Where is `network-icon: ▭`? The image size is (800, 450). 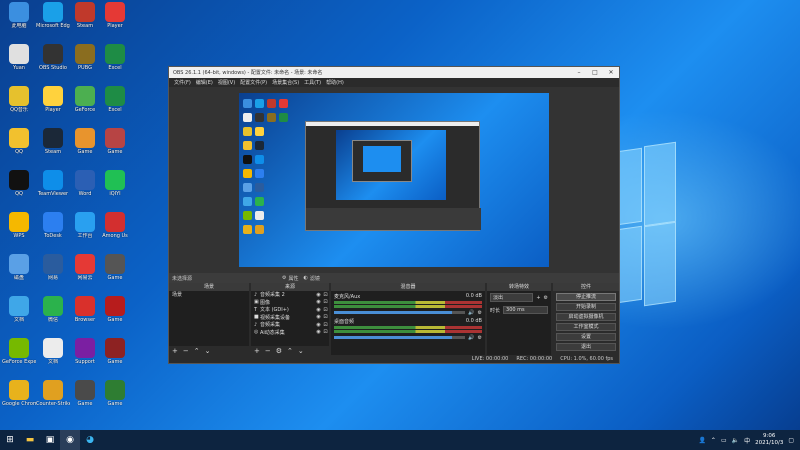
network-icon: ▭ is located at coordinates (724, 440).